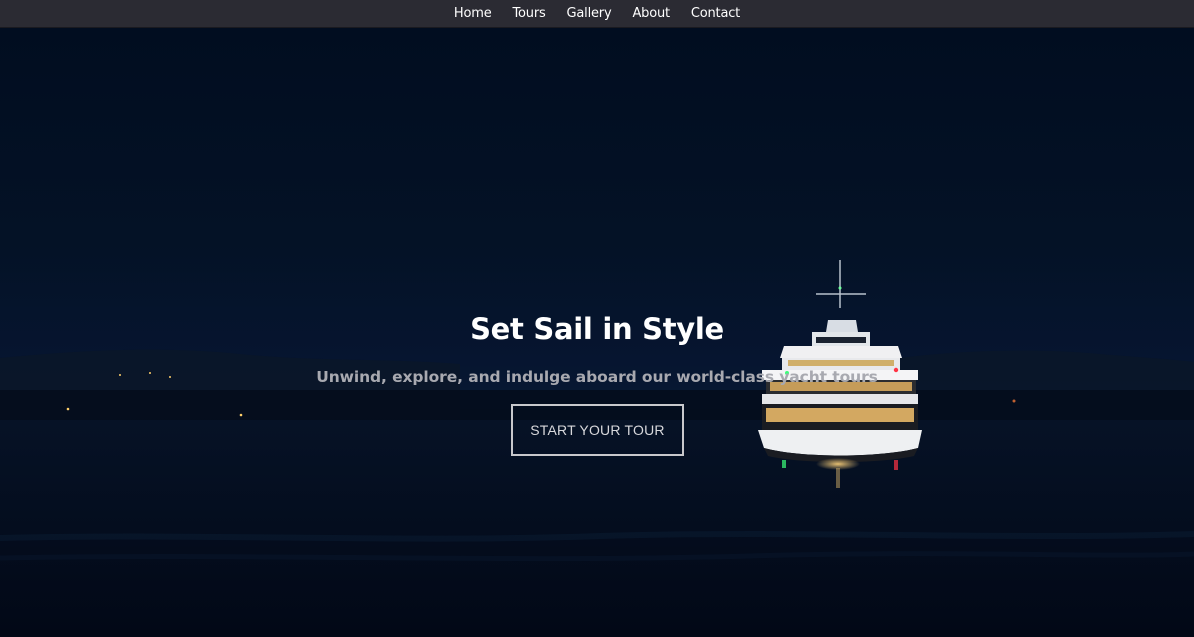 This screenshot has width=1194, height=637. Describe the element at coordinates (715, 13) in the screenshot. I see `nav-link-contact: Contact` at that location.